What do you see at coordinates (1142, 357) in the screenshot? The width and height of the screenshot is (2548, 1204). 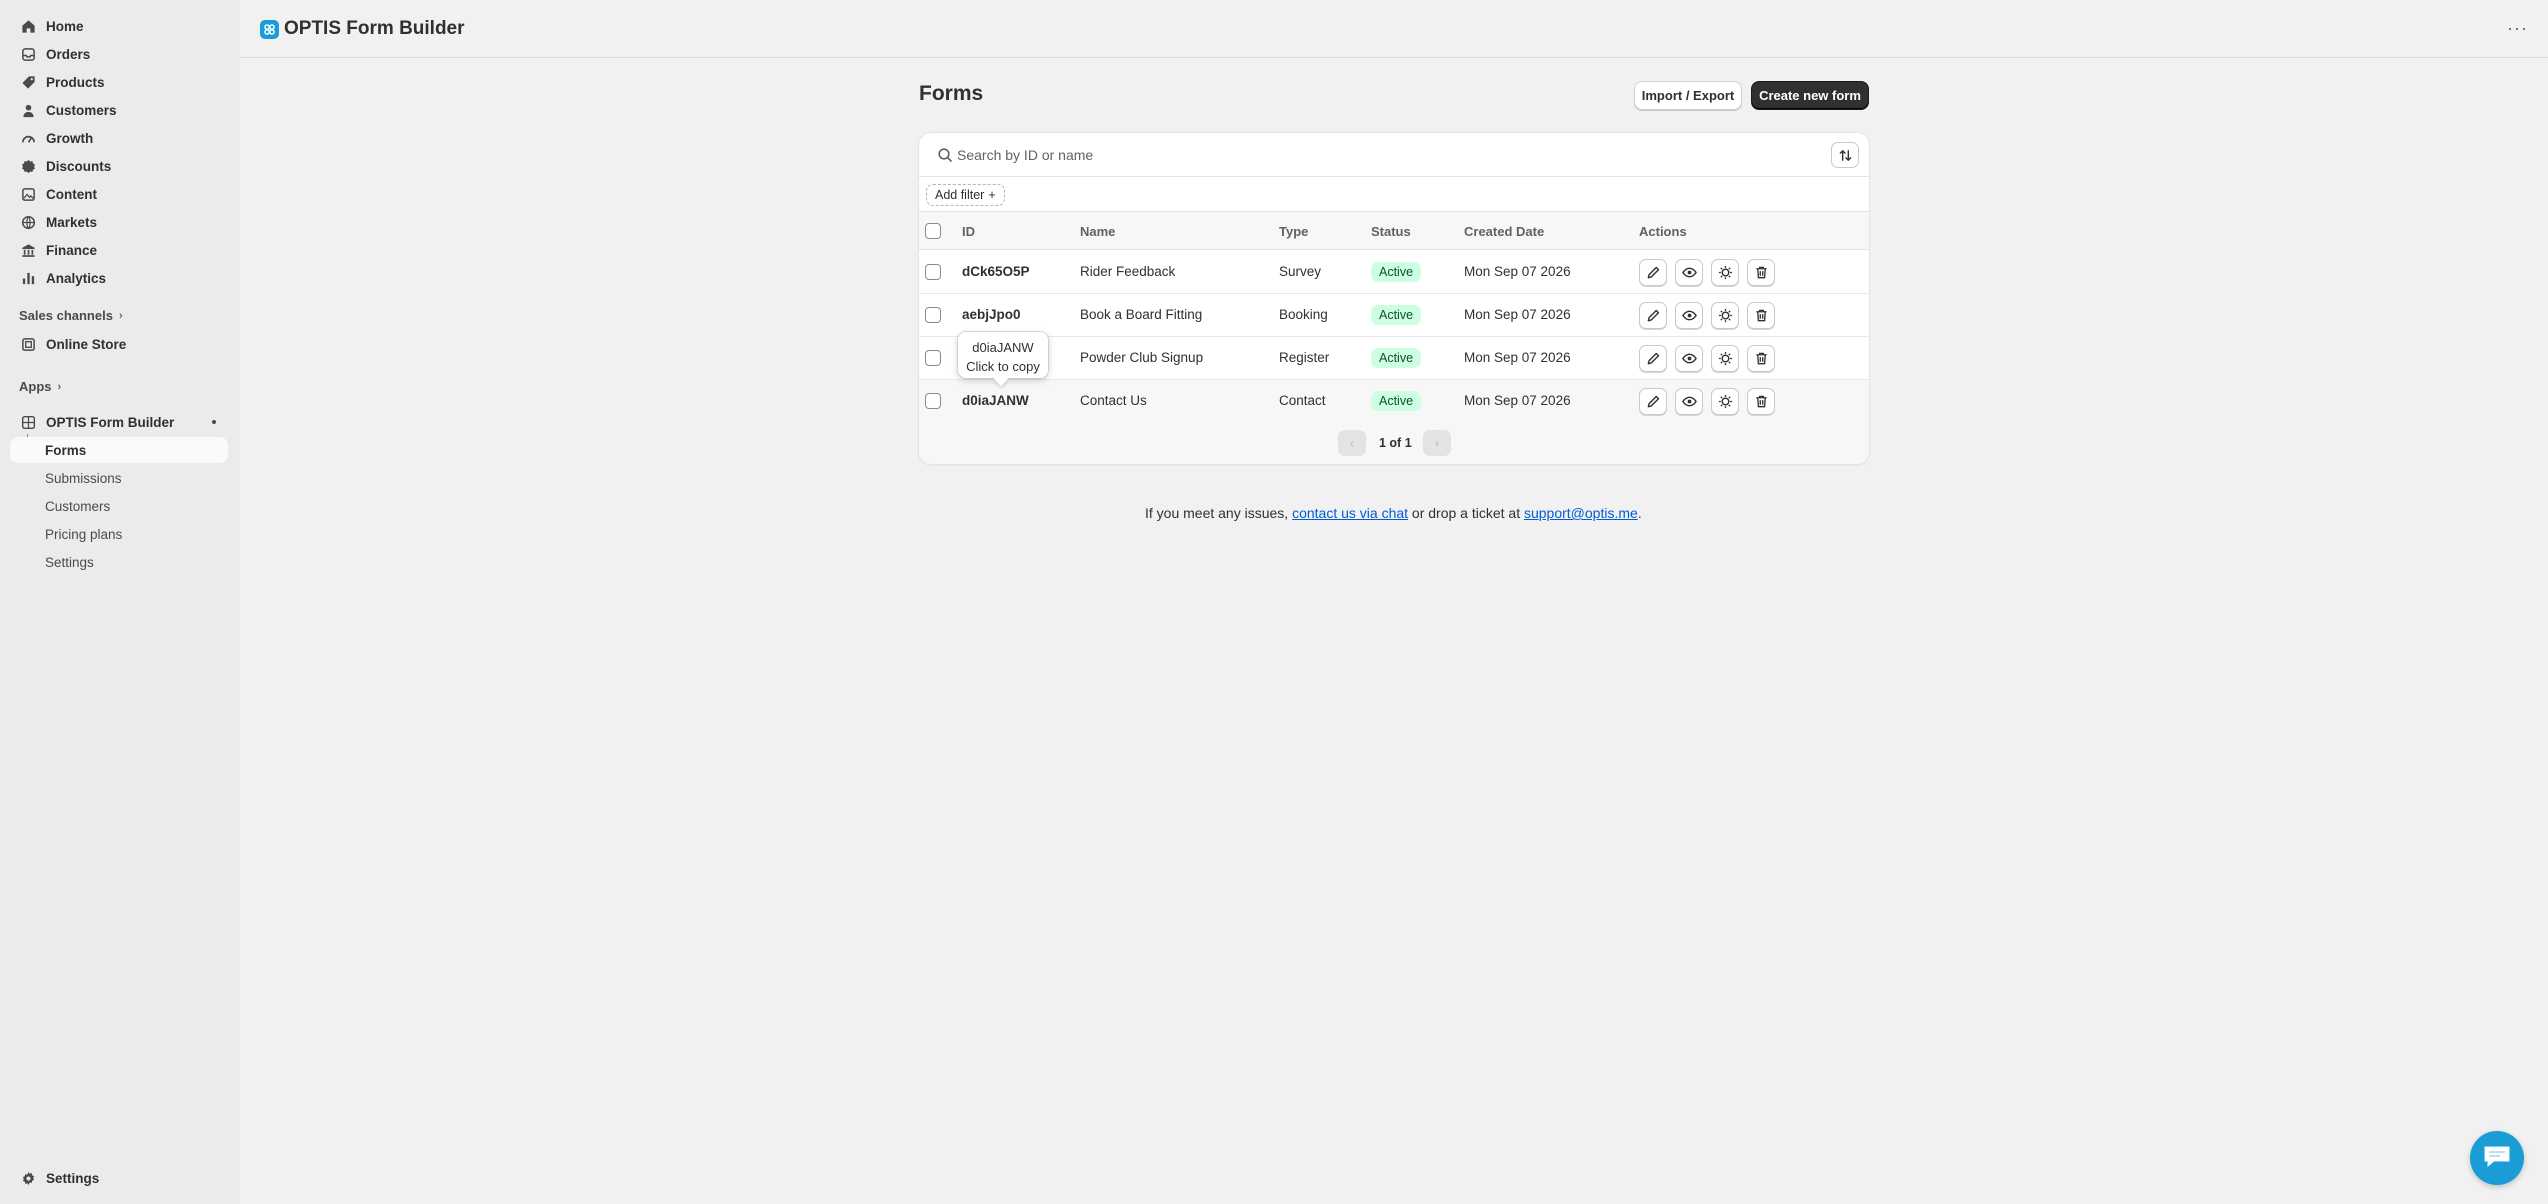 I see `form-name: Powder Club Signup` at bounding box center [1142, 357].